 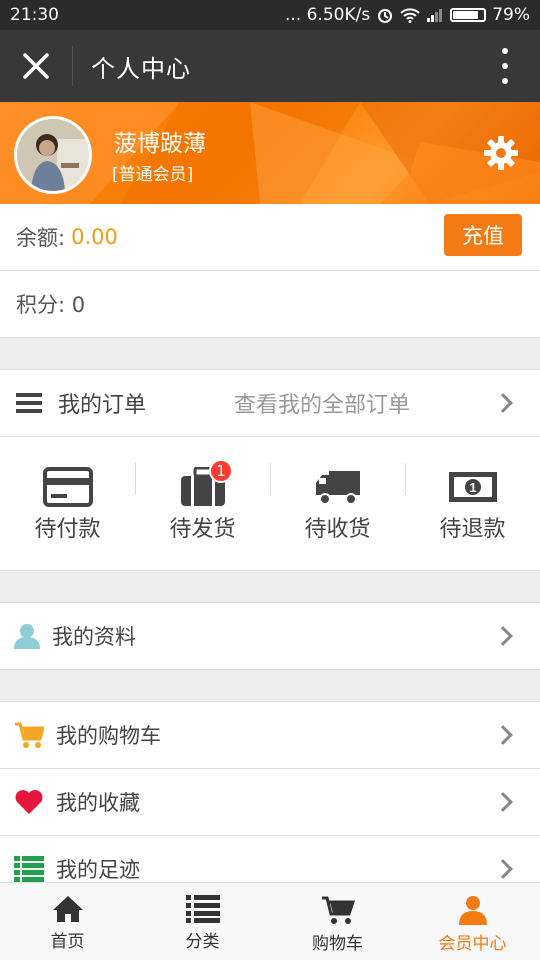 I want to click on order-status-pending-receipt: 待收货, so click(x=337, y=503).